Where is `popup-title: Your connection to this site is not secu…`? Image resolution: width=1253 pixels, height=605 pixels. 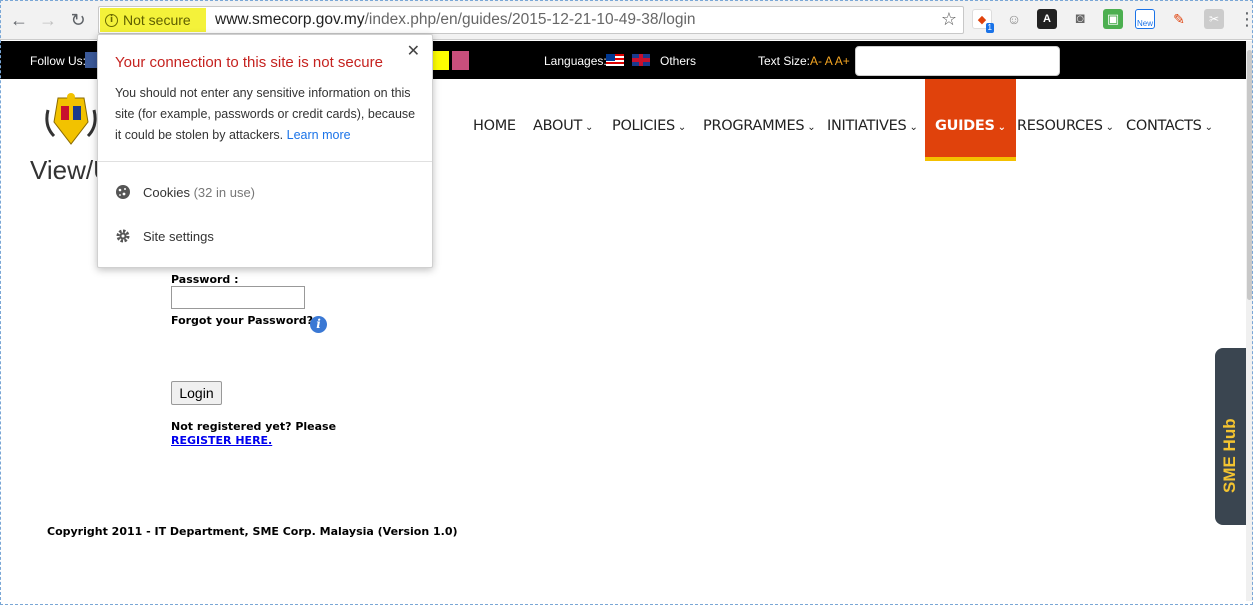
popup-title: Your connection to this site is not secu… is located at coordinates (249, 62).